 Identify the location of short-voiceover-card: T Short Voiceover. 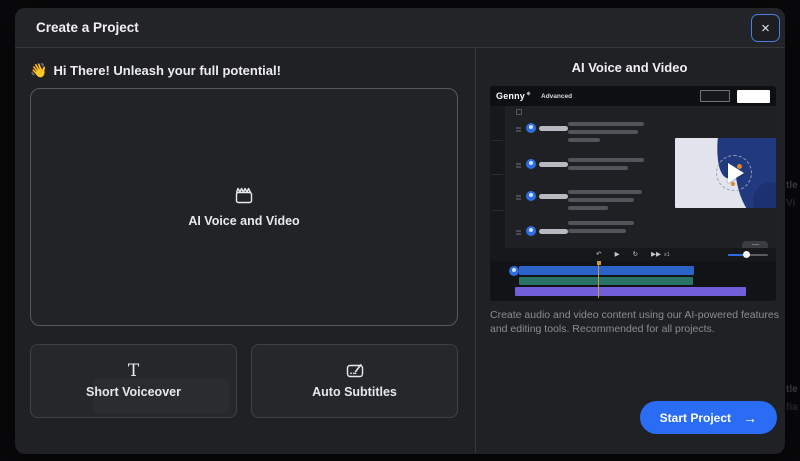
(133, 381).